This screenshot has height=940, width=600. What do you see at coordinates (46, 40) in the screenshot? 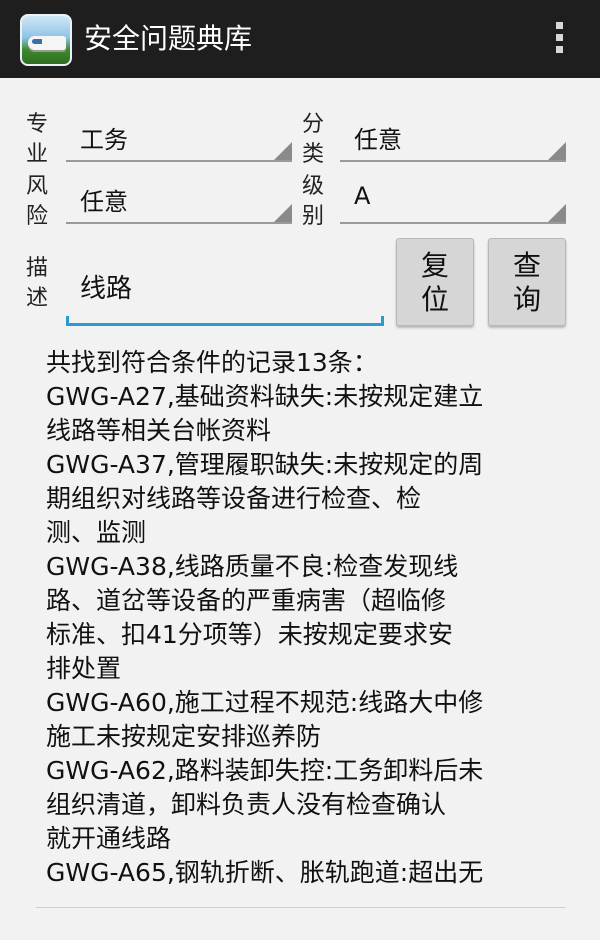
I see `train-app-icon` at bounding box center [46, 40].